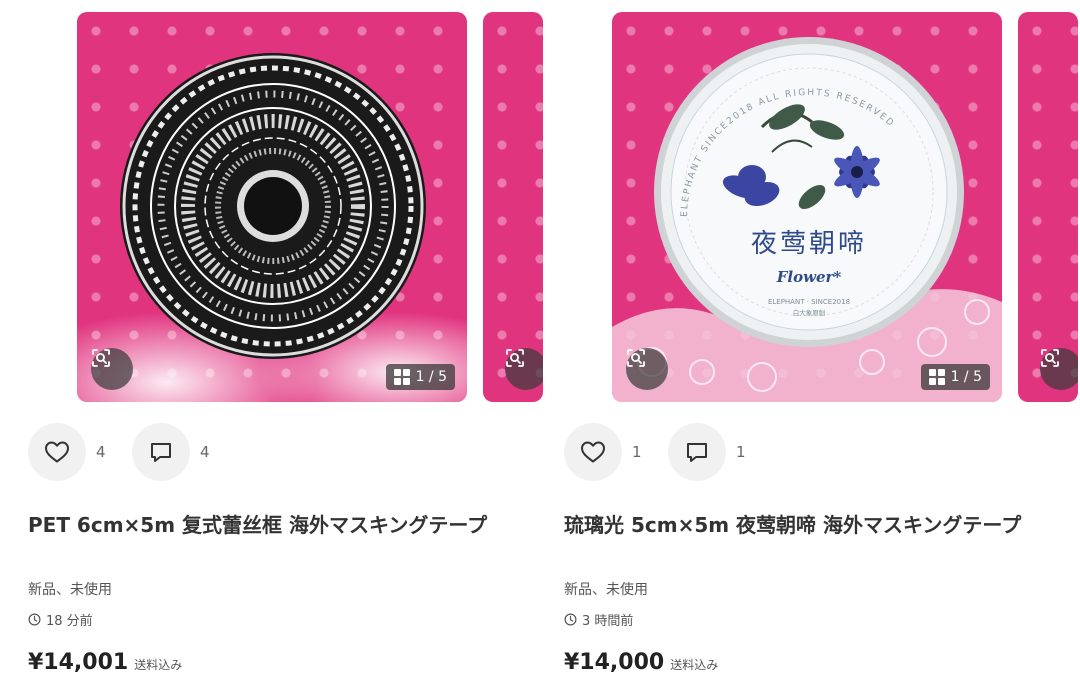 The height and width of the screenshot is (686, 1080). What do you see at coordinates (127, 452) in the screenshot?
I see `engagement-bar: 4 4` at bounding box center [127, 452].